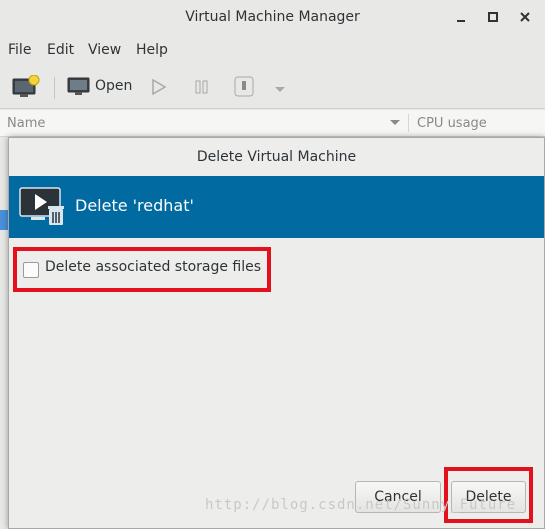 The height and width of the screenshot is (529, 545). What do you see at coordinates (114, 86) in the screenshot?
I see `open-label: Open` at bounding box center [114, 86].